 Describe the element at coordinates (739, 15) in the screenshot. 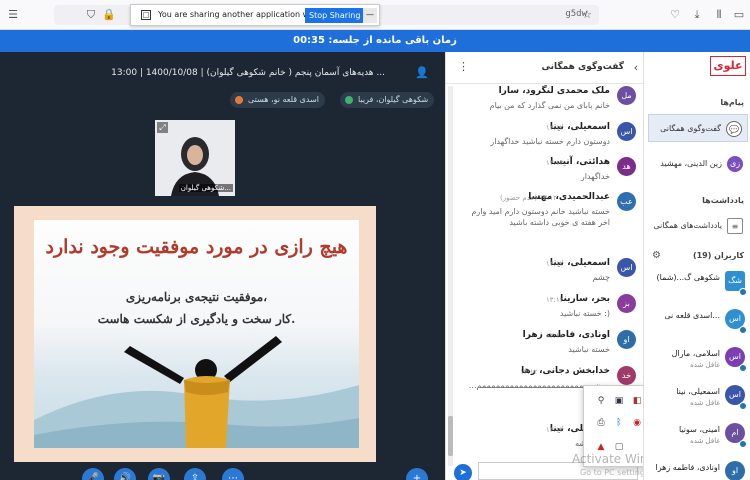

I see `sidebar-toggle-icon: ▭` at that location.